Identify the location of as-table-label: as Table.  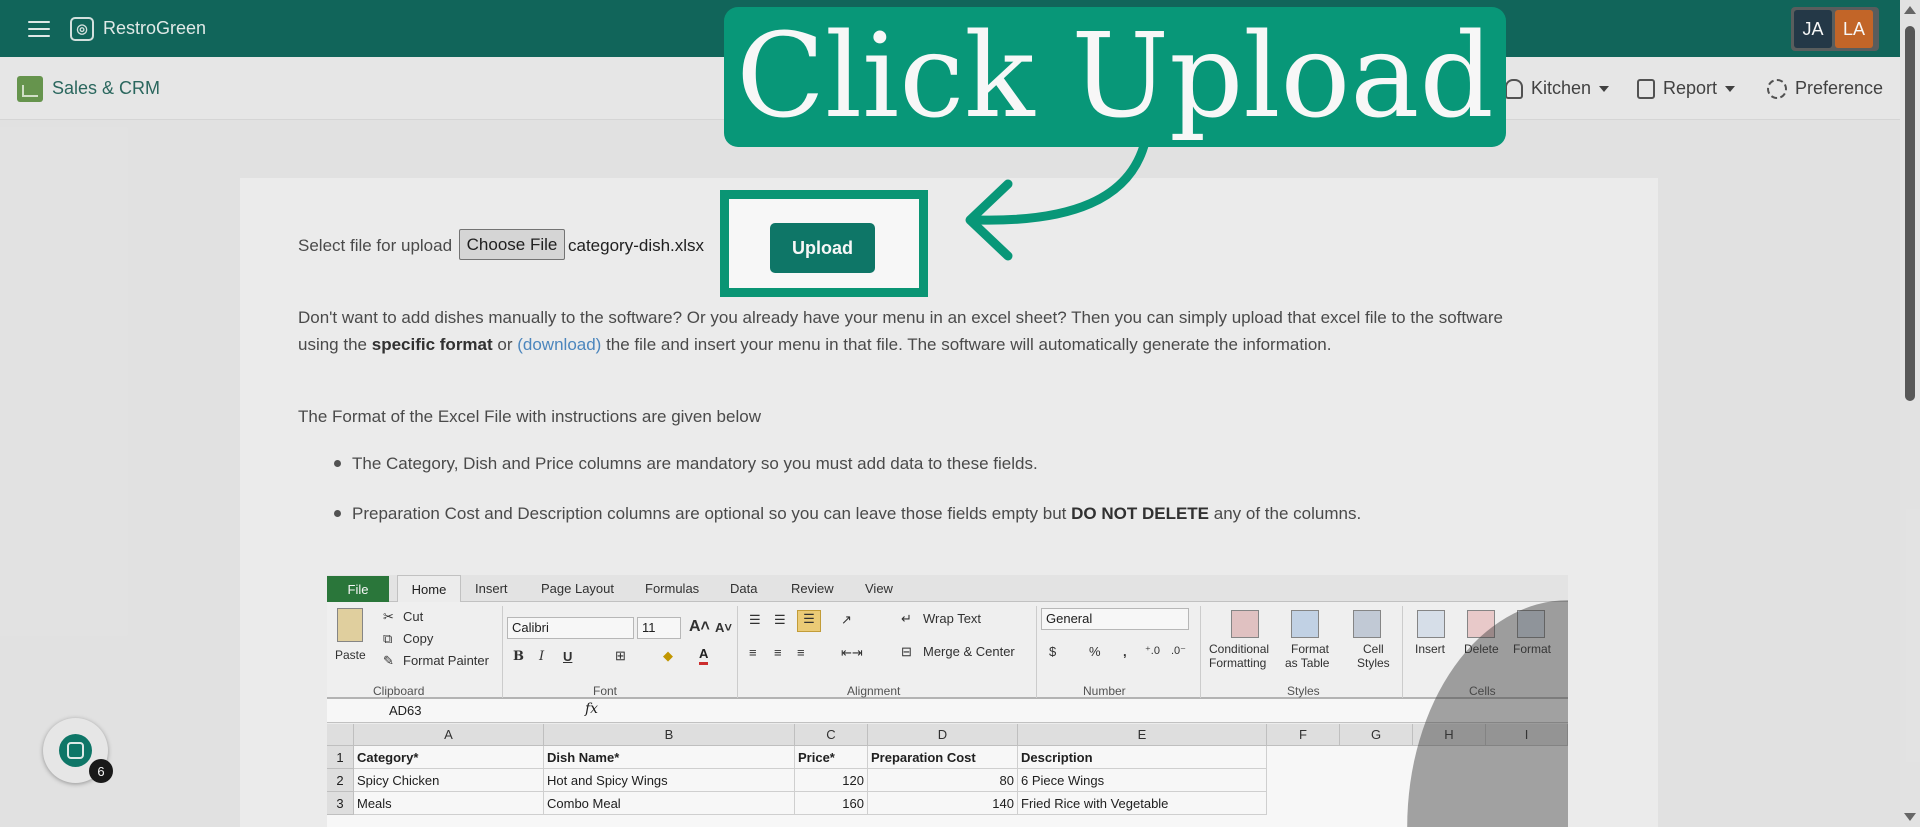
(1307, 663).